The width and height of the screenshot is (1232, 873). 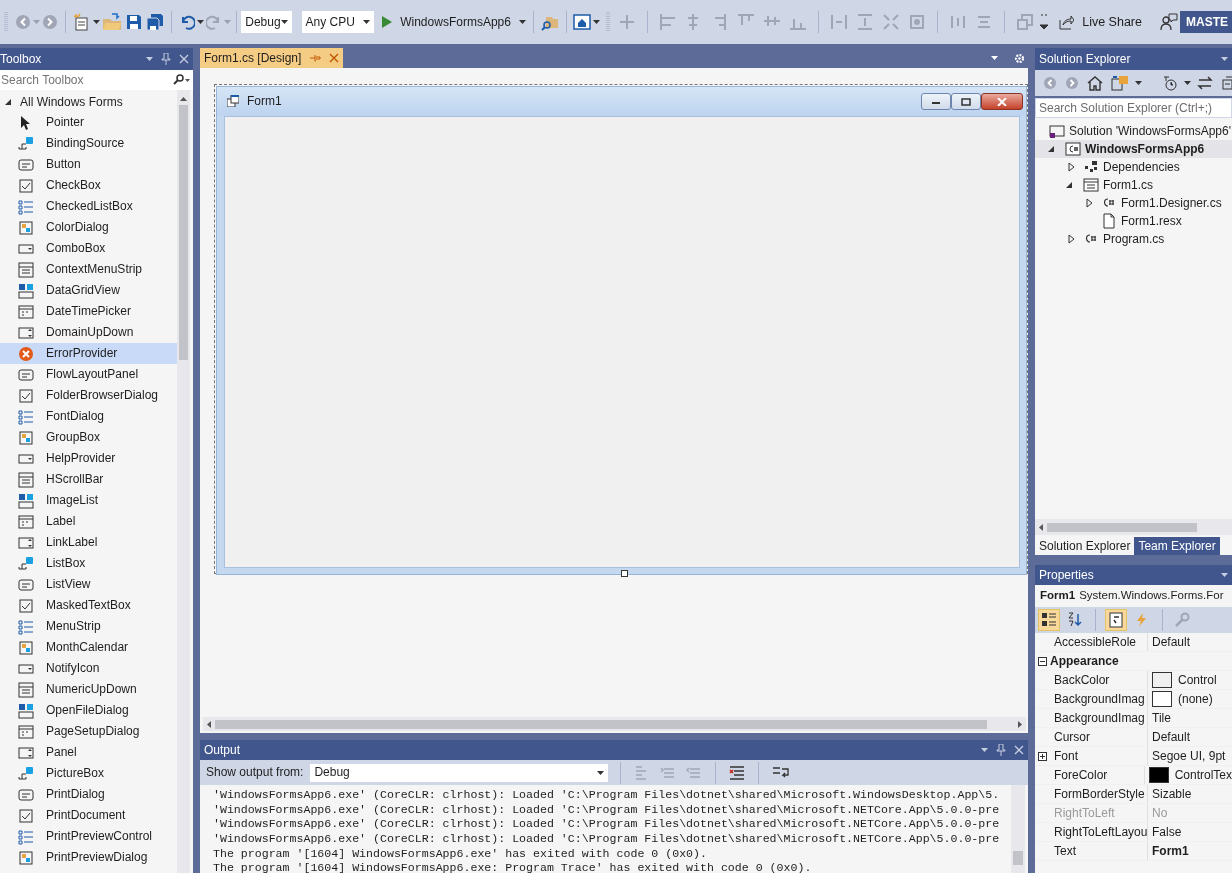 I want to click on output-source-dropdown: Debug, so click(x=459, y=772).